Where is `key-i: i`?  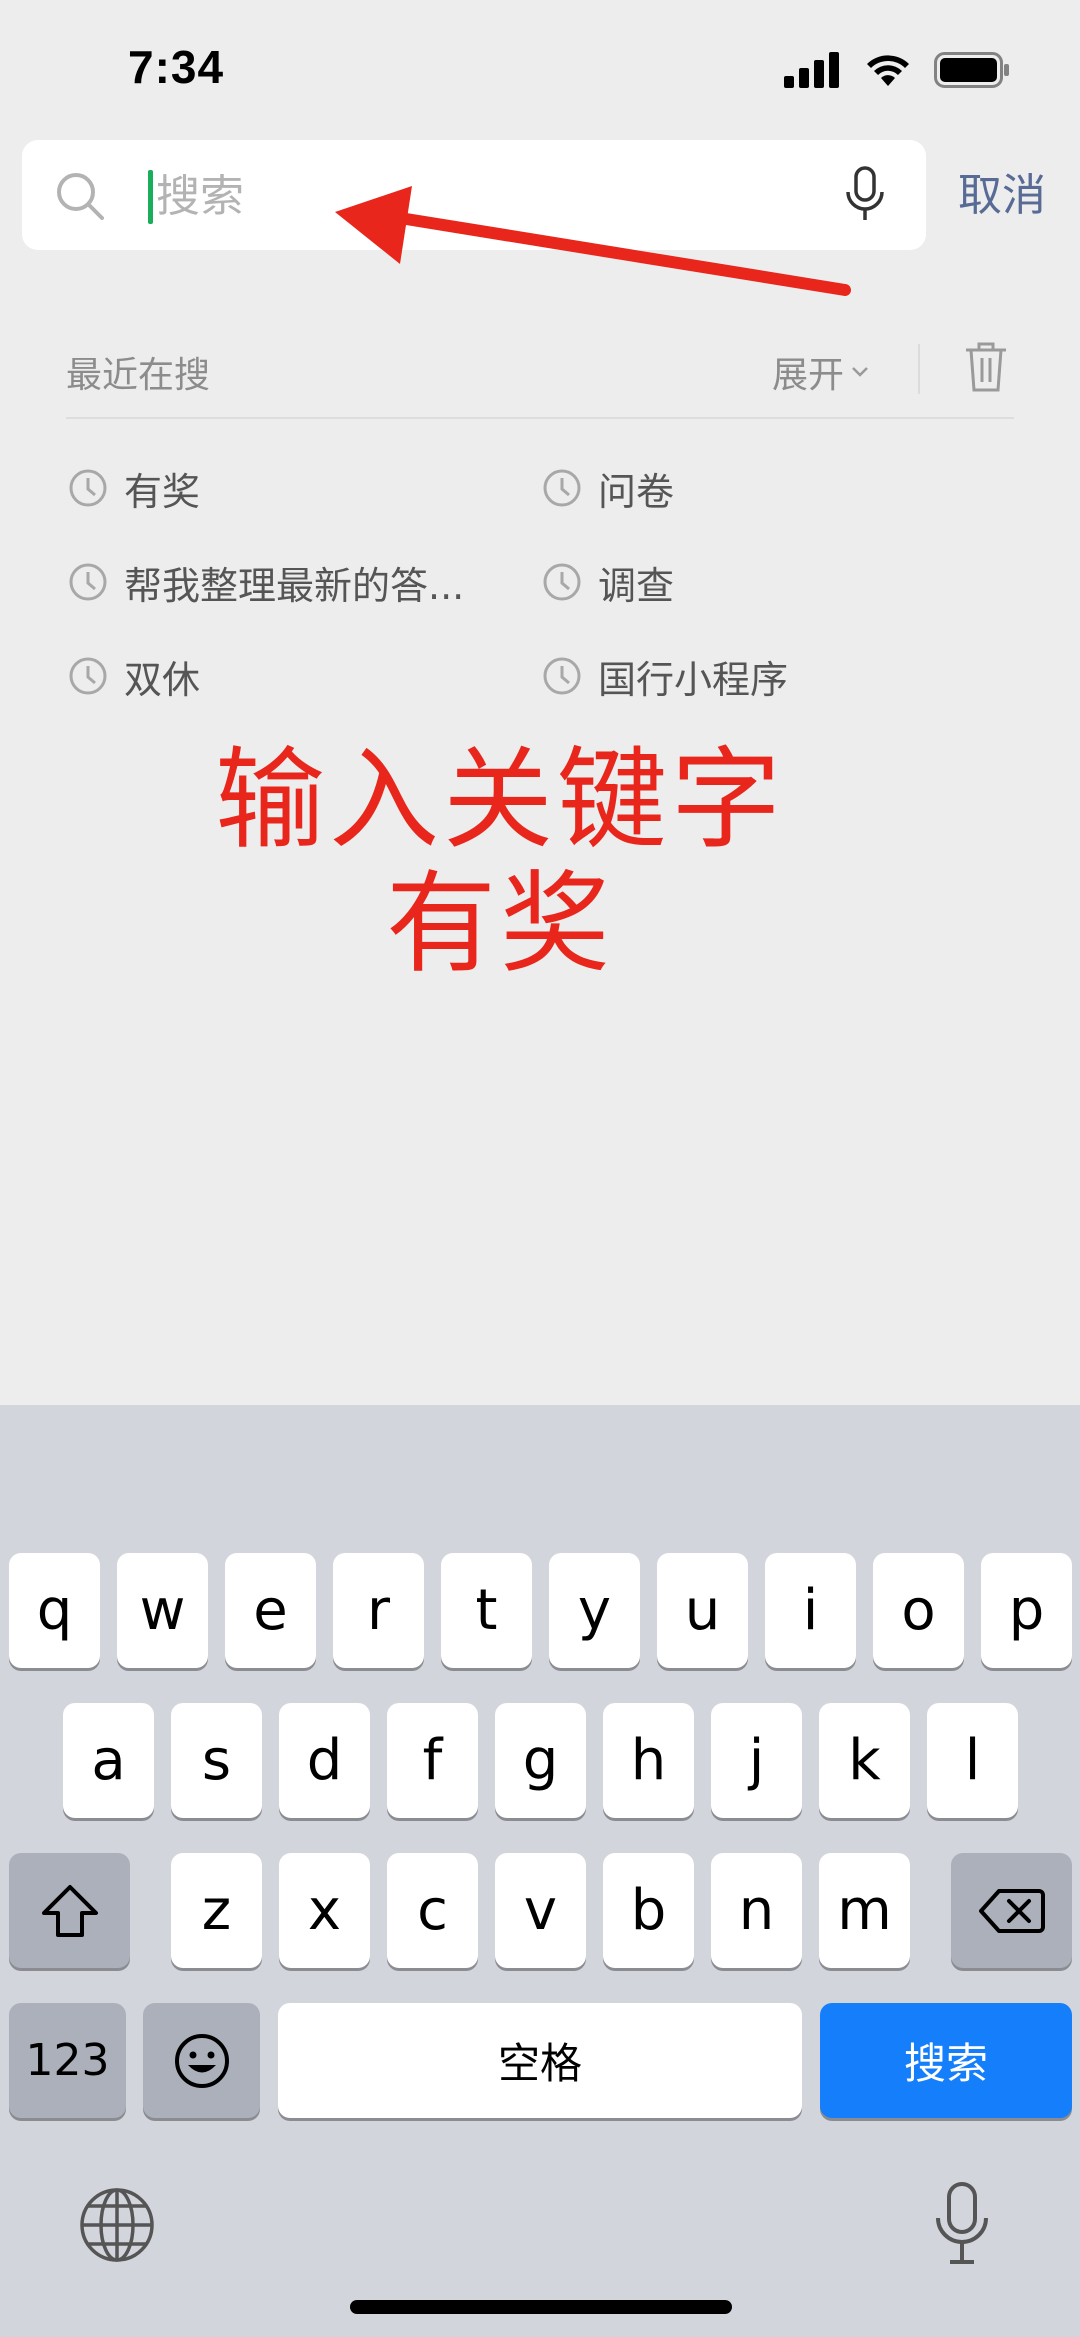
key-i: i is located at coordinates (810, 1610).